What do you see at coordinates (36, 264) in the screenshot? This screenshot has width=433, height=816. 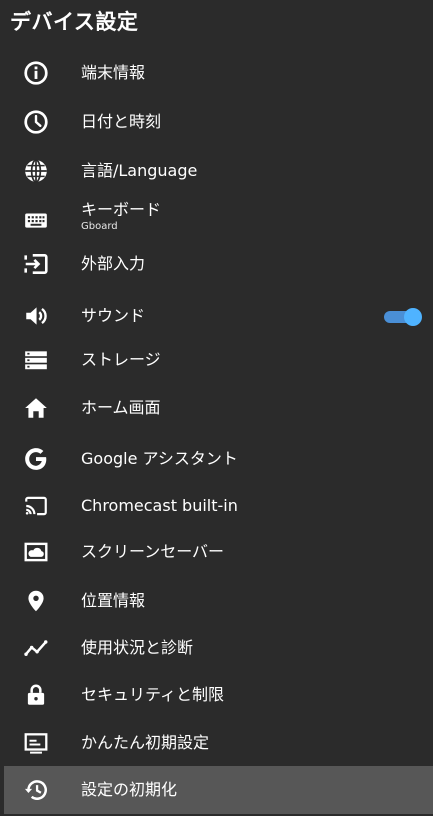 I see `input-icon` at bounding box center [36, 264].